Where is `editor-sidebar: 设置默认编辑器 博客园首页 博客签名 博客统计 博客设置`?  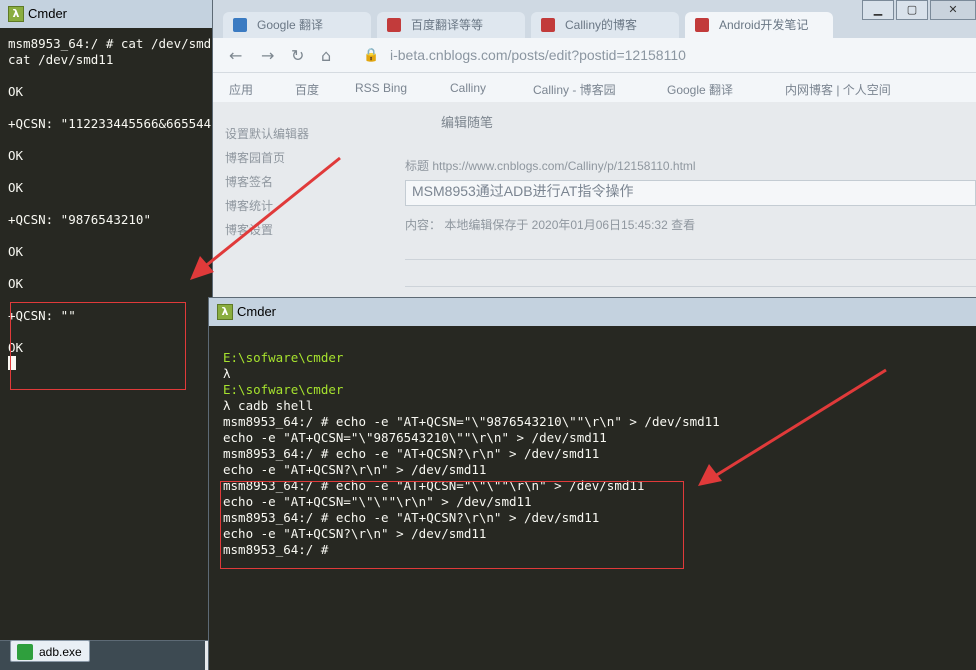 editor-sidebar: 设置默认编辑器 博客园首页 博客签名 博客统计 博客设置 is located at coordinates (305, 182).